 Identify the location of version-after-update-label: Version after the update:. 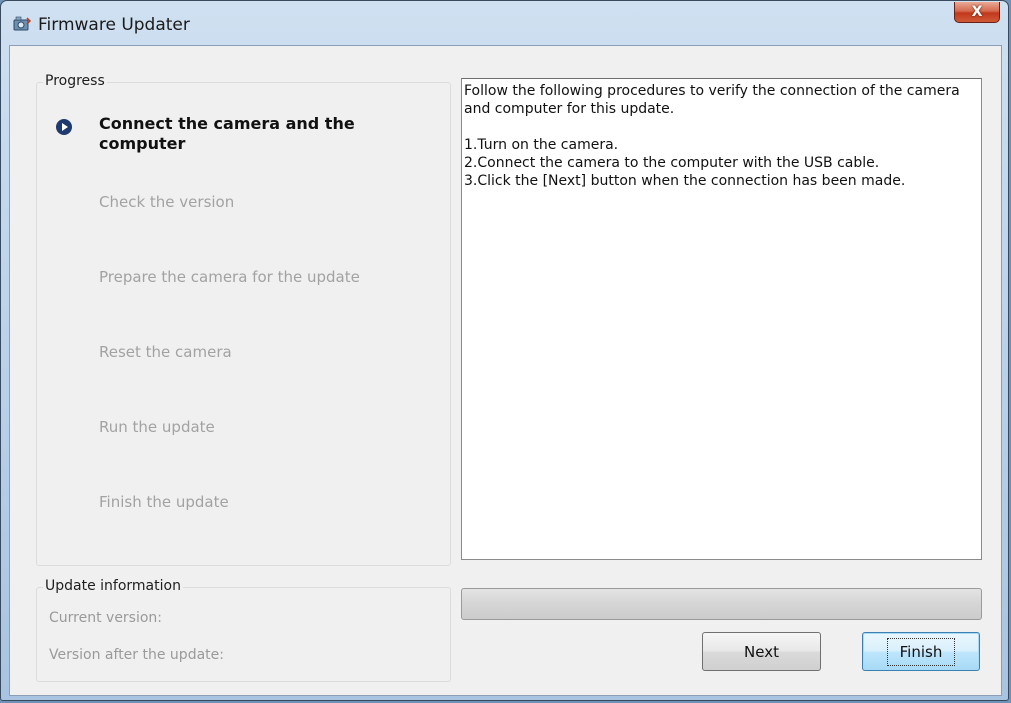
(136, 655).